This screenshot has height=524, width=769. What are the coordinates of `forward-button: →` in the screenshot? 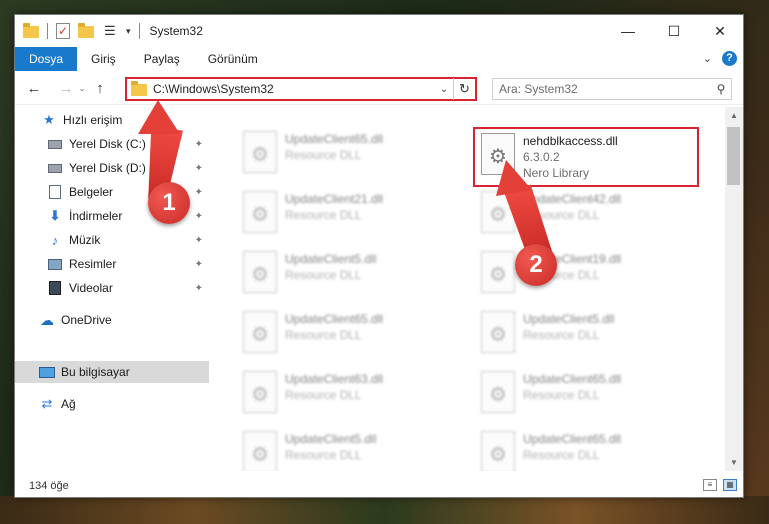 It's located at (66, 89).